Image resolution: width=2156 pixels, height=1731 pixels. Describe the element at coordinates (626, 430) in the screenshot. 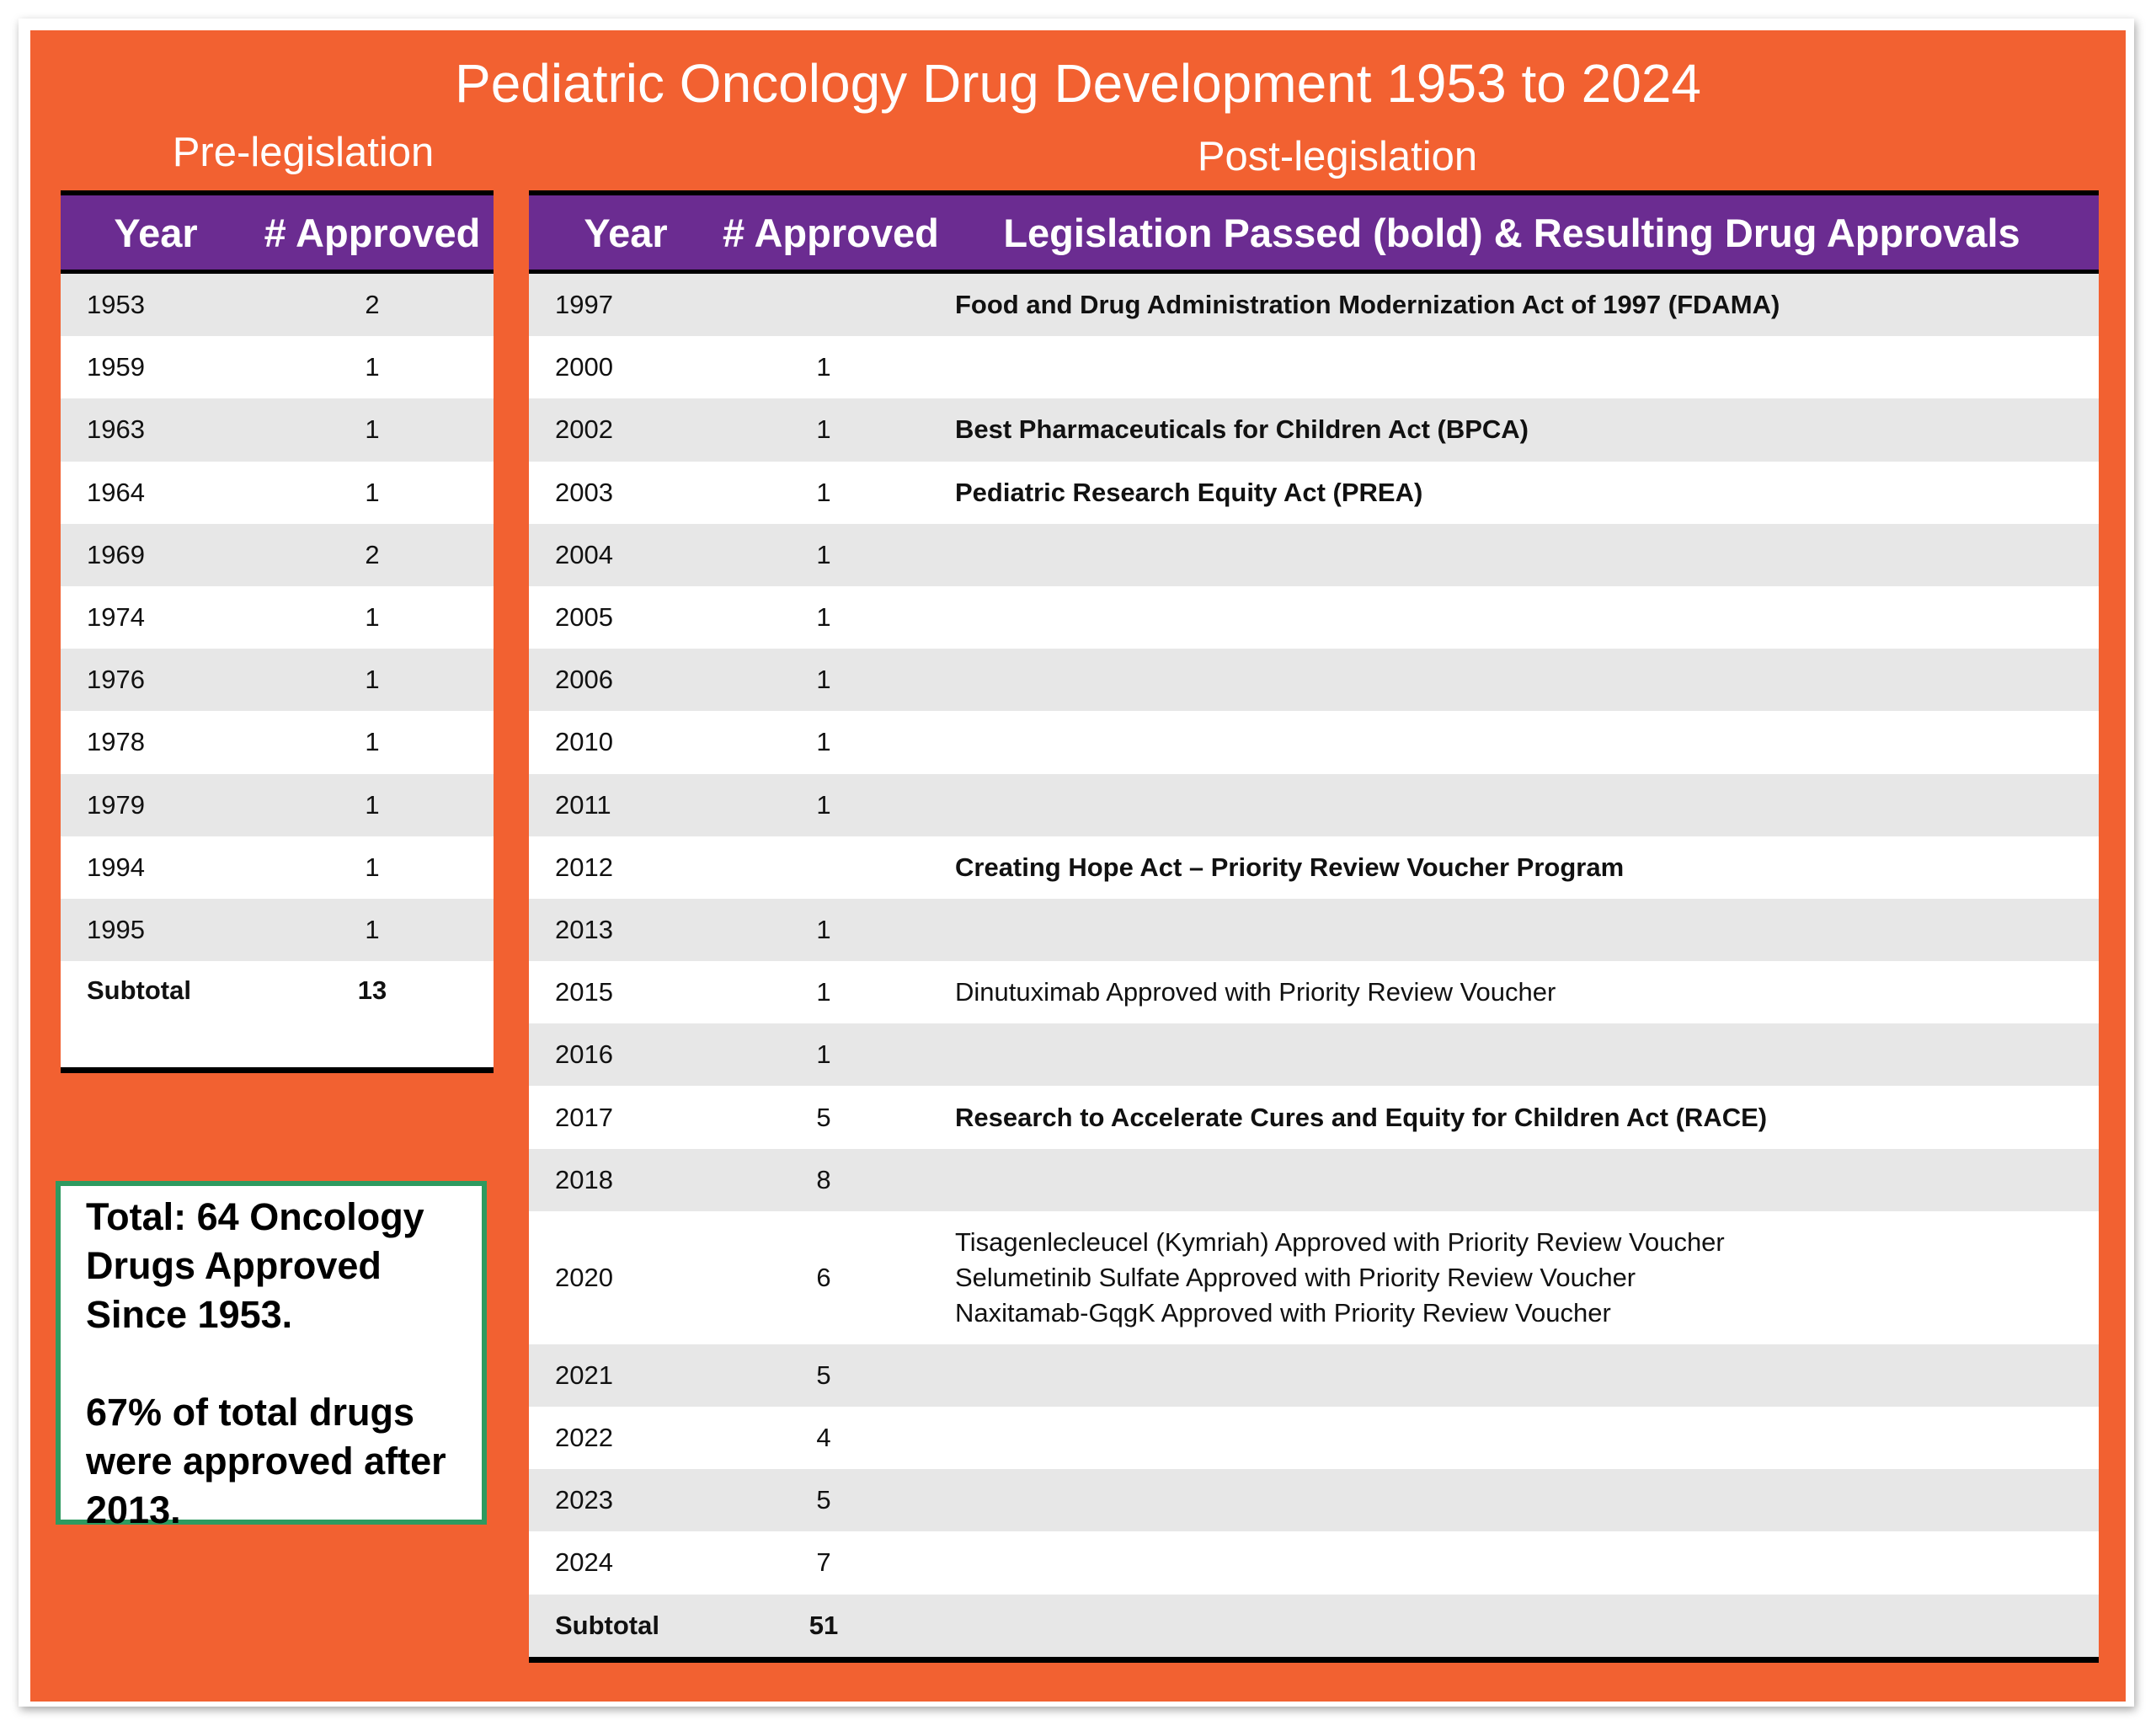

I see `year-cell: 2002` at that location.